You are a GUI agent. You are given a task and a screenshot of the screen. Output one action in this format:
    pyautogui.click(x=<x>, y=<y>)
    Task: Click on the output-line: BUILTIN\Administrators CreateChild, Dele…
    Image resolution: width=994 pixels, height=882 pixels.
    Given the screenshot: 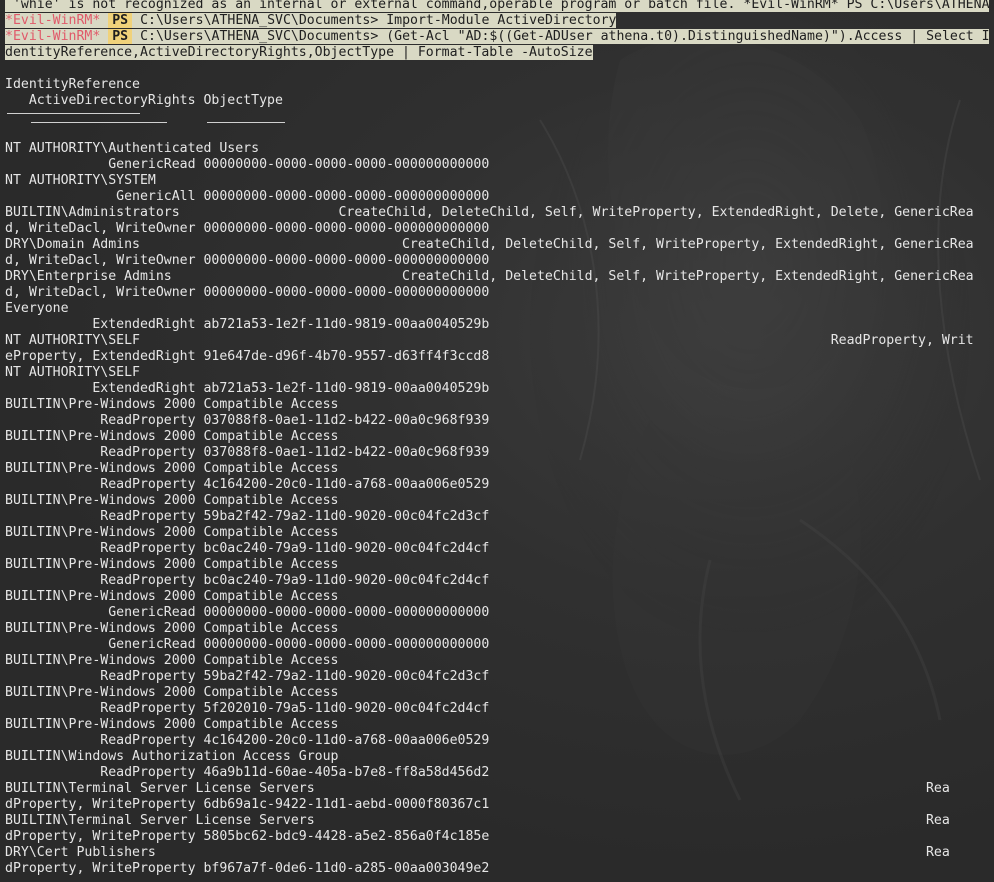 What is the action you would take?
    pyautogui.click(x=489, y=212)
    